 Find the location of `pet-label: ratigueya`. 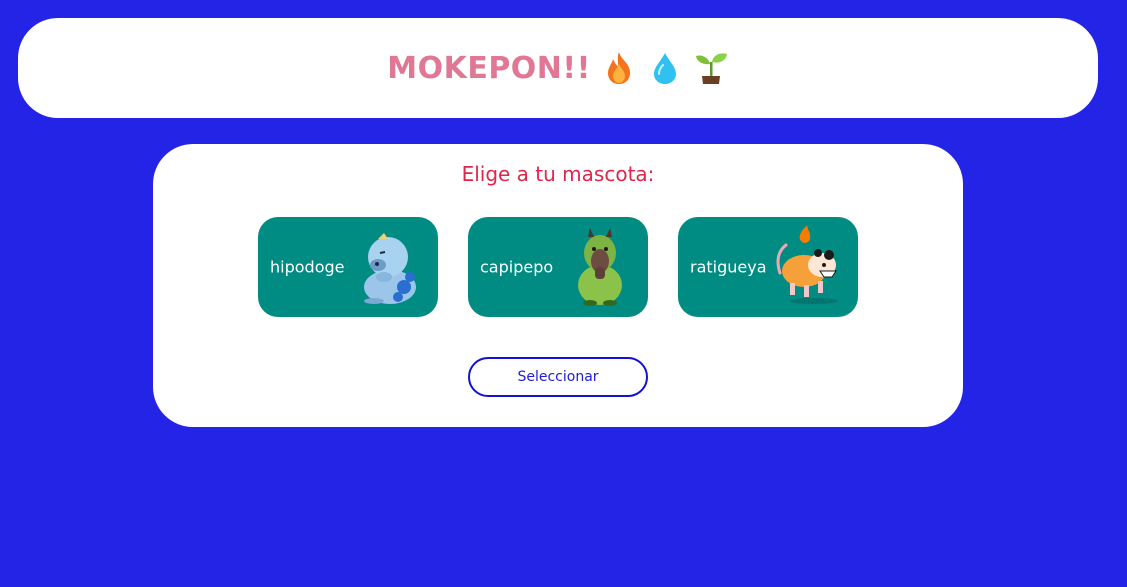

pet-label: ratigueya is located at coordinates (728, 267).